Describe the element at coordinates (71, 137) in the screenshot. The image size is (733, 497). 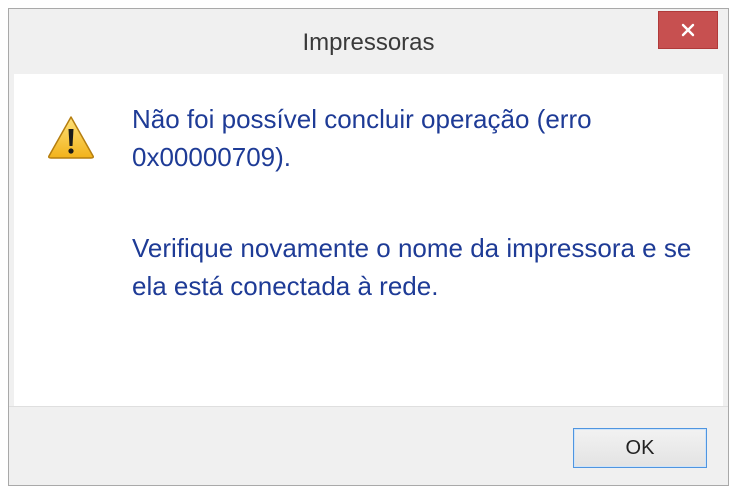
I see `warning-icon` at that location.